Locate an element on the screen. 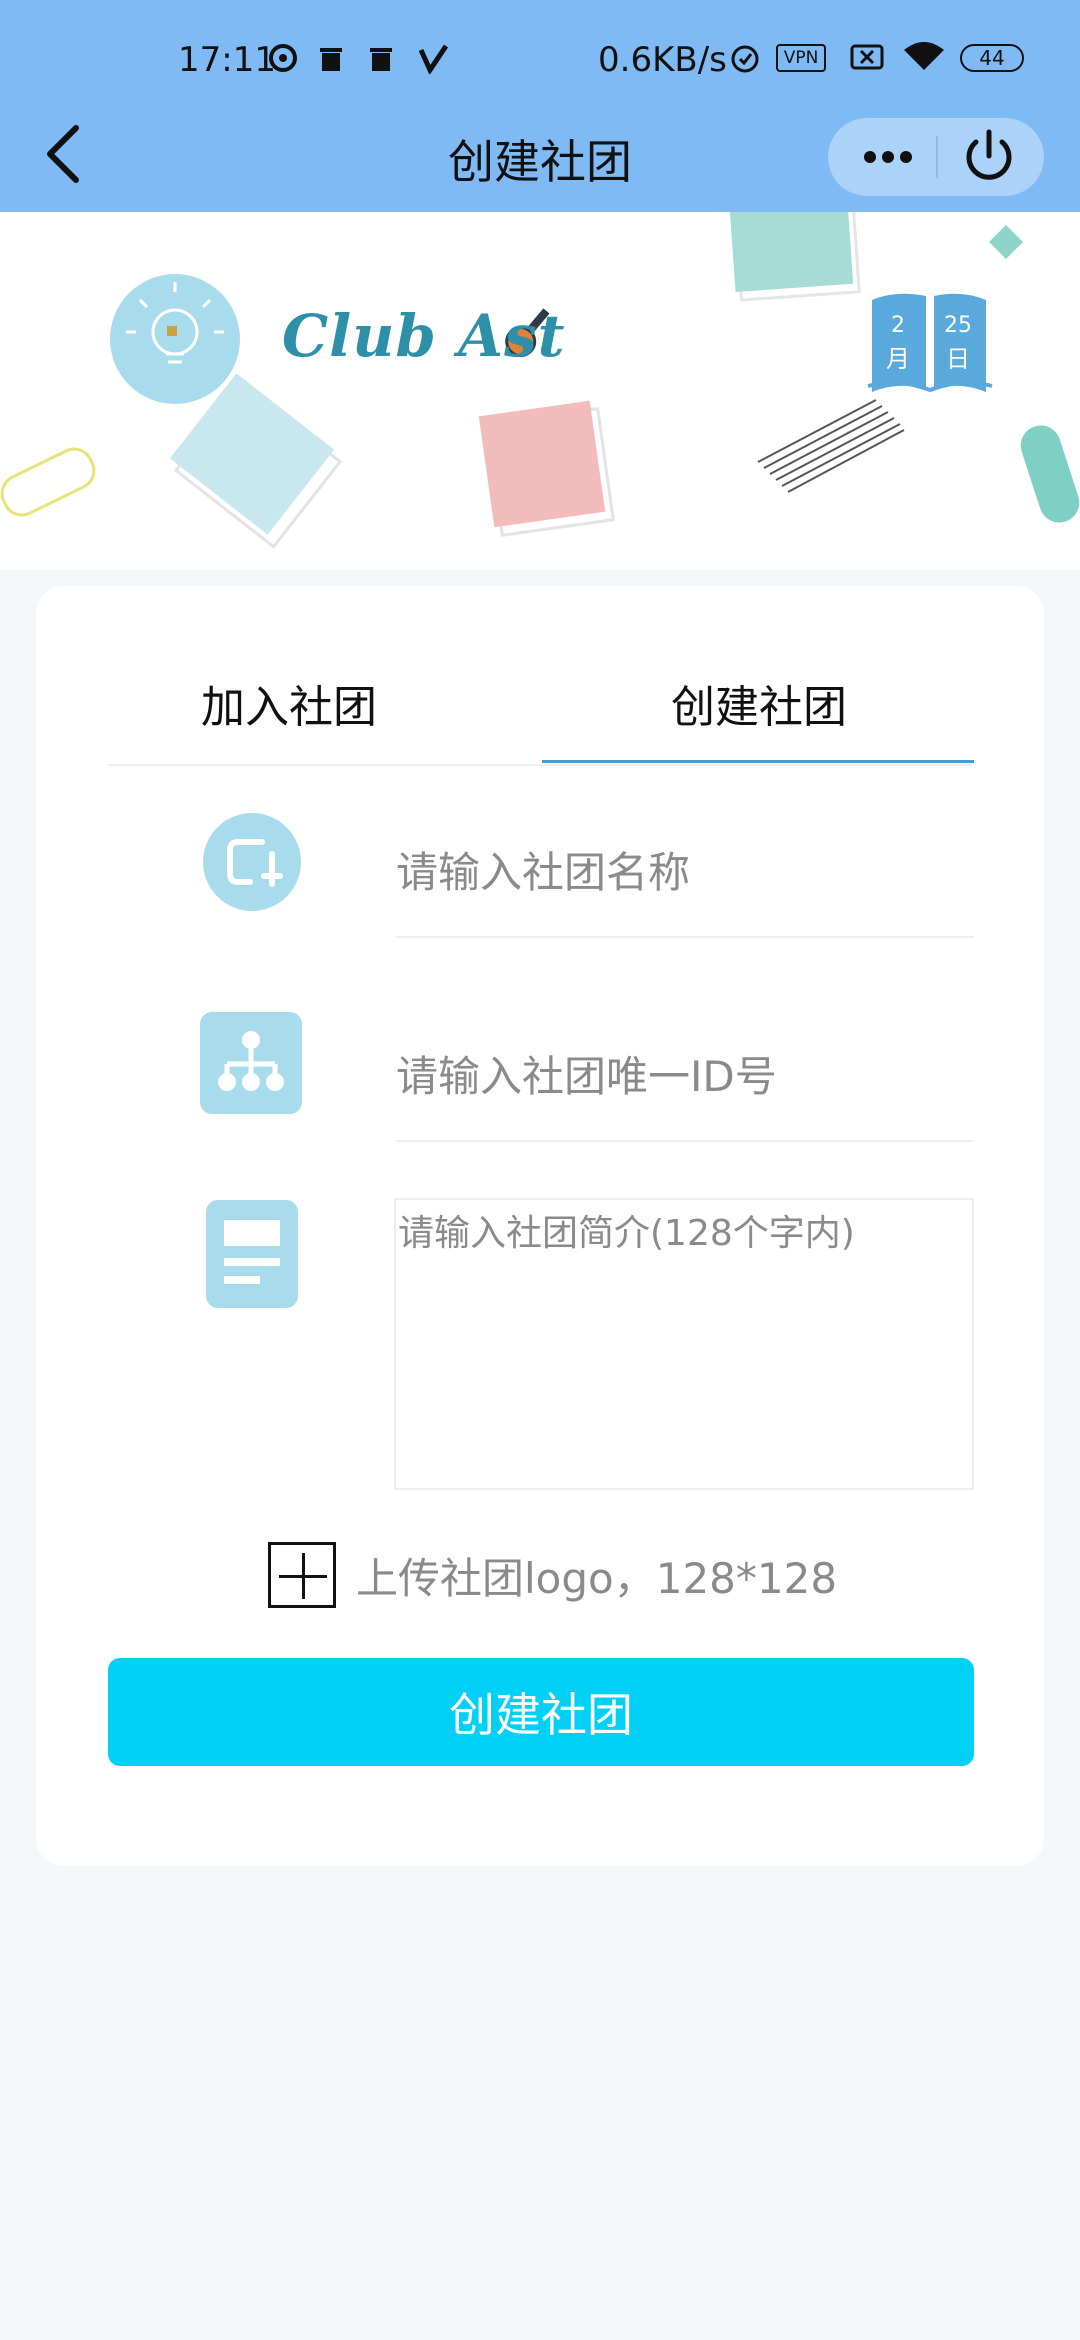  upload-logo: 上传社团logo，128*128 is located at coordinates (552, 1575).